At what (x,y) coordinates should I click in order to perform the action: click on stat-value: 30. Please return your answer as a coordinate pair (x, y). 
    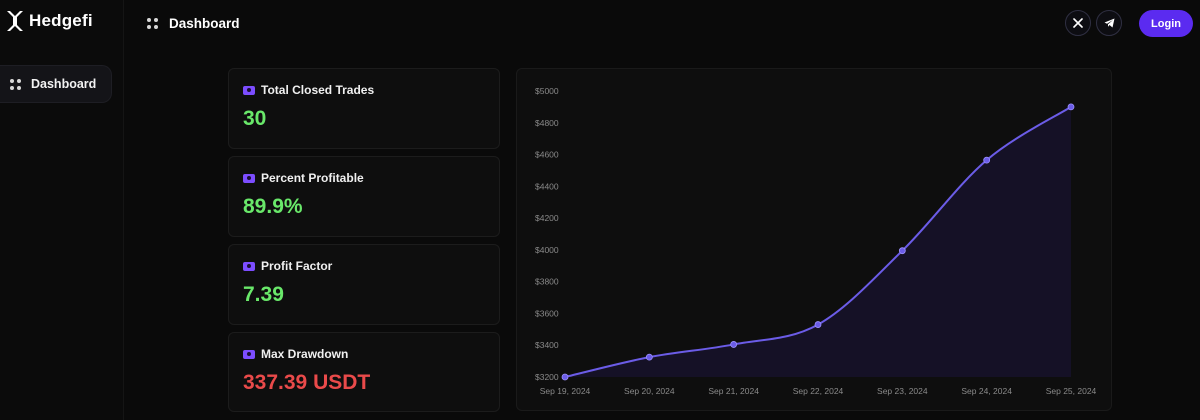
    Looking at the image, I should click on (255, 118).